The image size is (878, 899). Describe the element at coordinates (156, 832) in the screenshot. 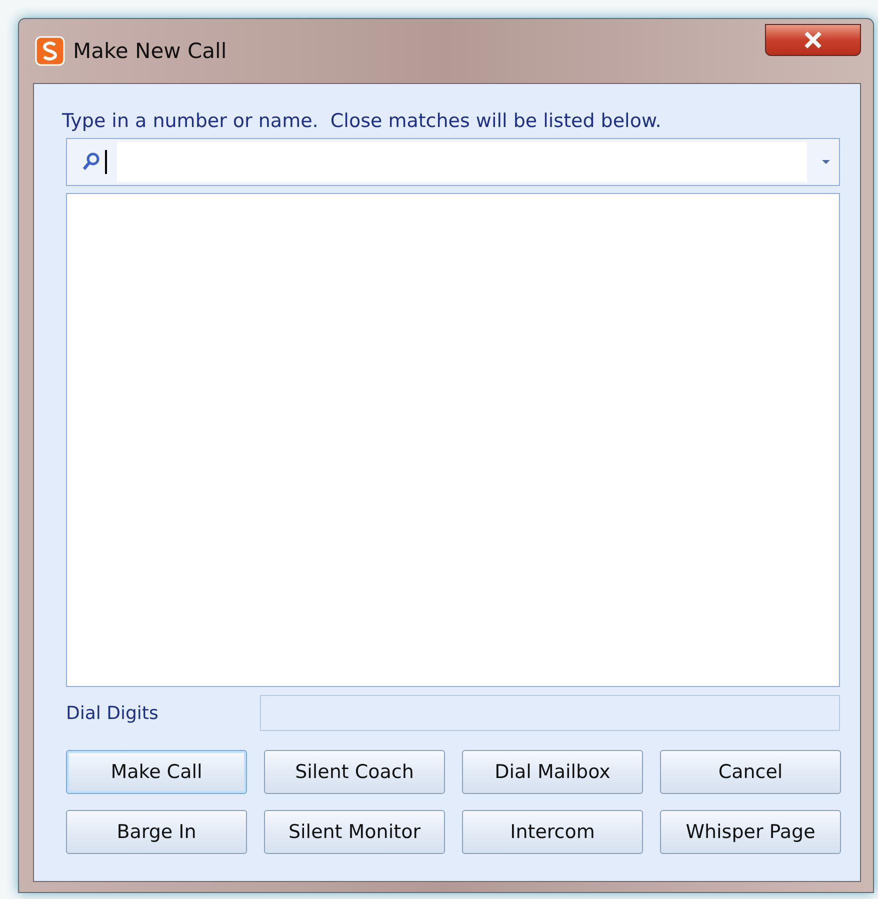

I see `action-button: Barge In` at that location.